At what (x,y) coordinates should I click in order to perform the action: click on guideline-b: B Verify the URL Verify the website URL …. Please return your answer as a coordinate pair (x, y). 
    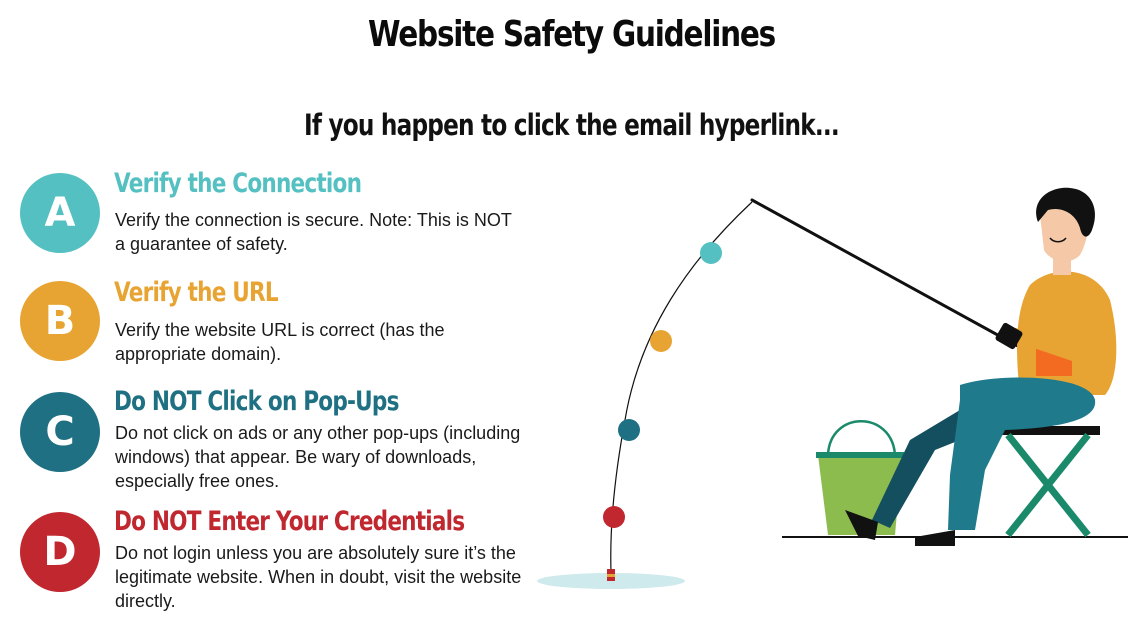
    Looking at the image, I should click on (278, 332).